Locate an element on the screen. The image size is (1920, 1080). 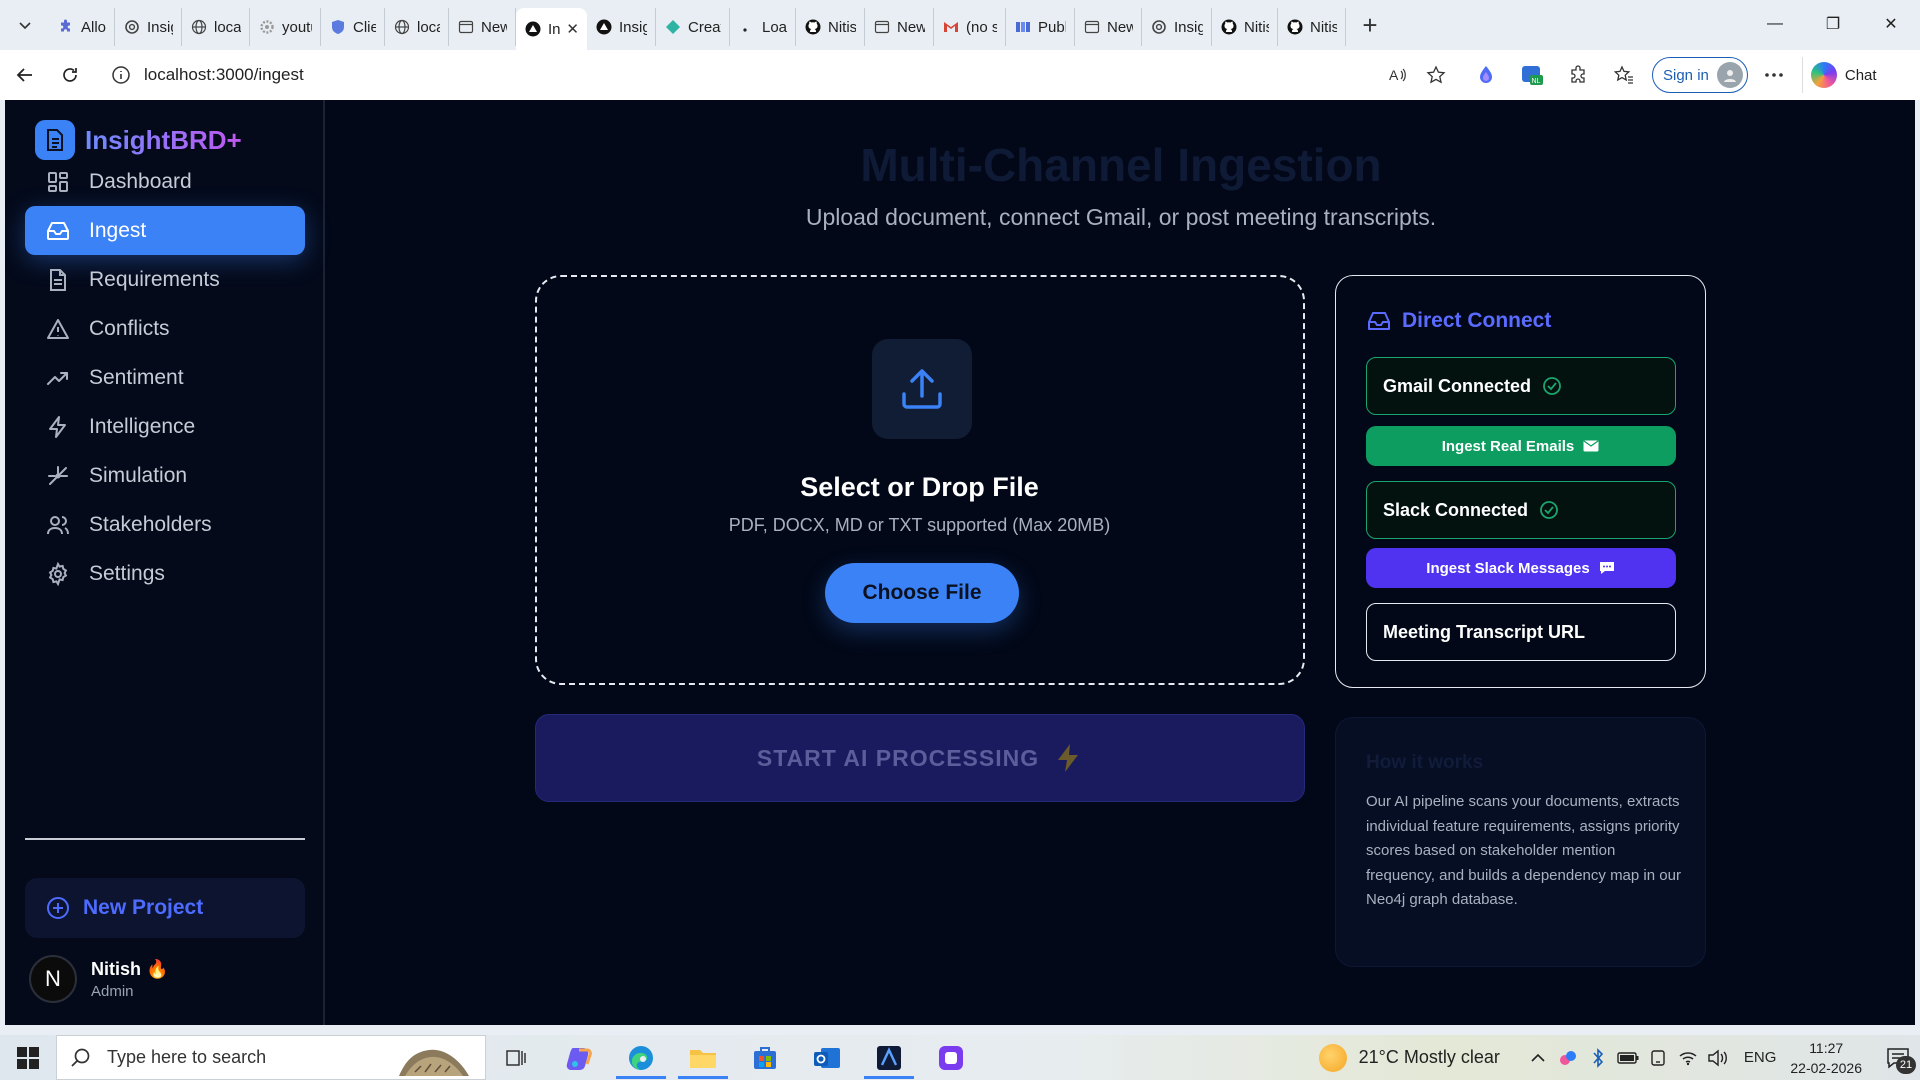
taskbar-clock: 11:27 22-02-2026 is located at coordinates (1826, 1058).